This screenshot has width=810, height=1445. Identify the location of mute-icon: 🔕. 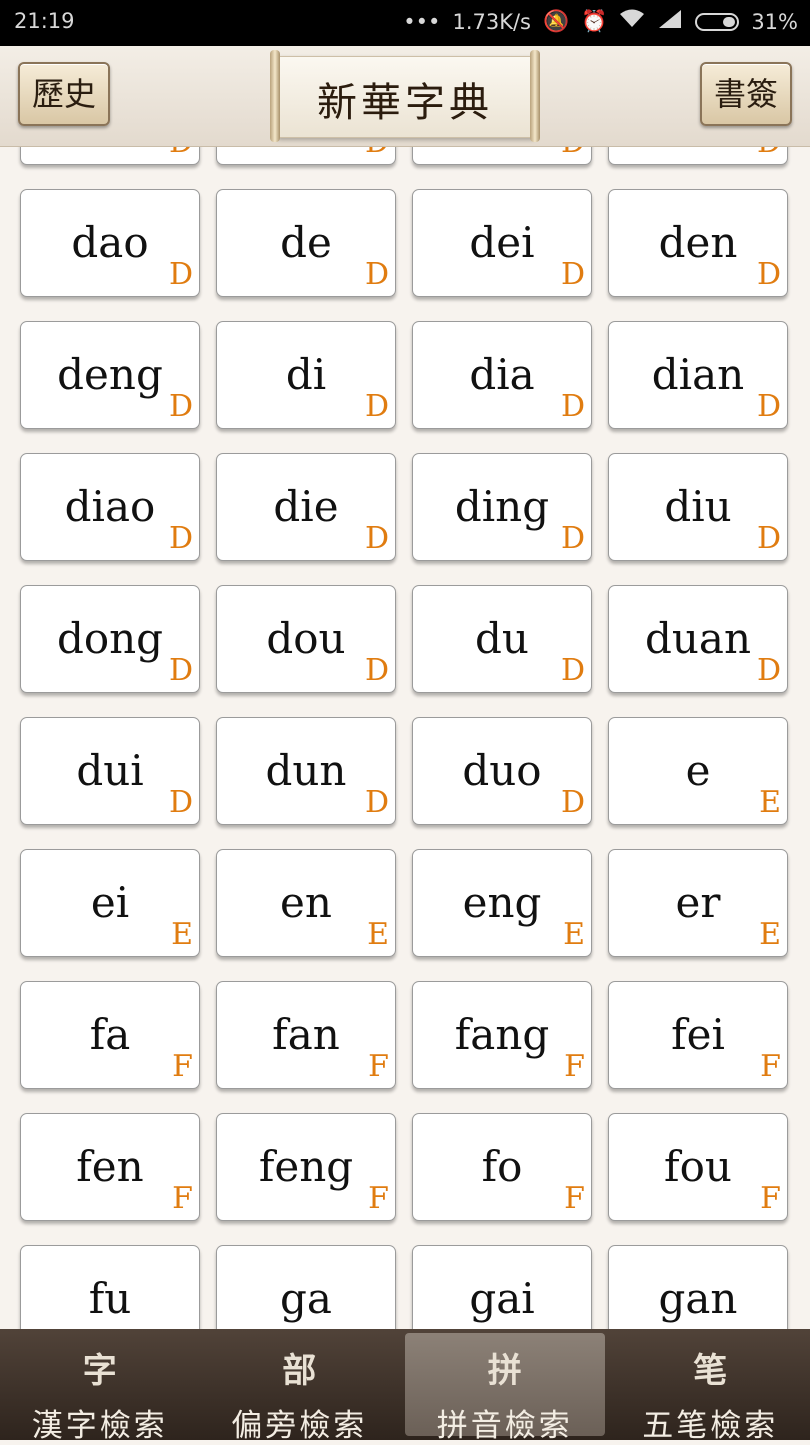
(556, 21).